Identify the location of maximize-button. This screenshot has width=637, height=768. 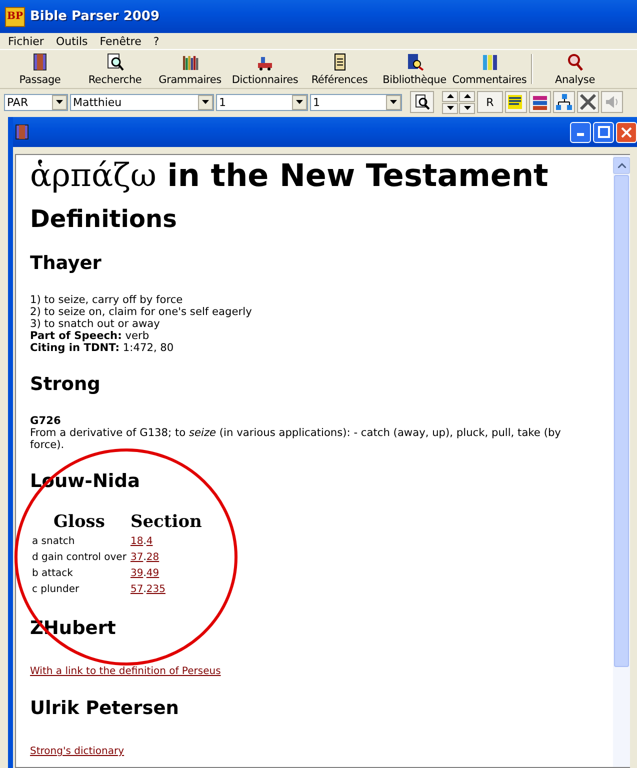
(603, 132).